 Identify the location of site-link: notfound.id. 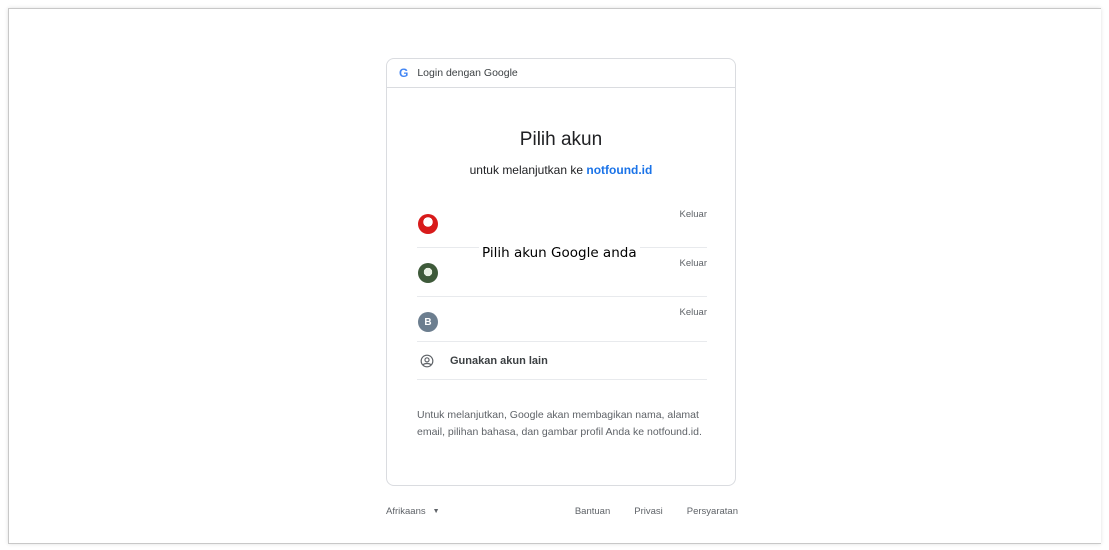
(619, 170).